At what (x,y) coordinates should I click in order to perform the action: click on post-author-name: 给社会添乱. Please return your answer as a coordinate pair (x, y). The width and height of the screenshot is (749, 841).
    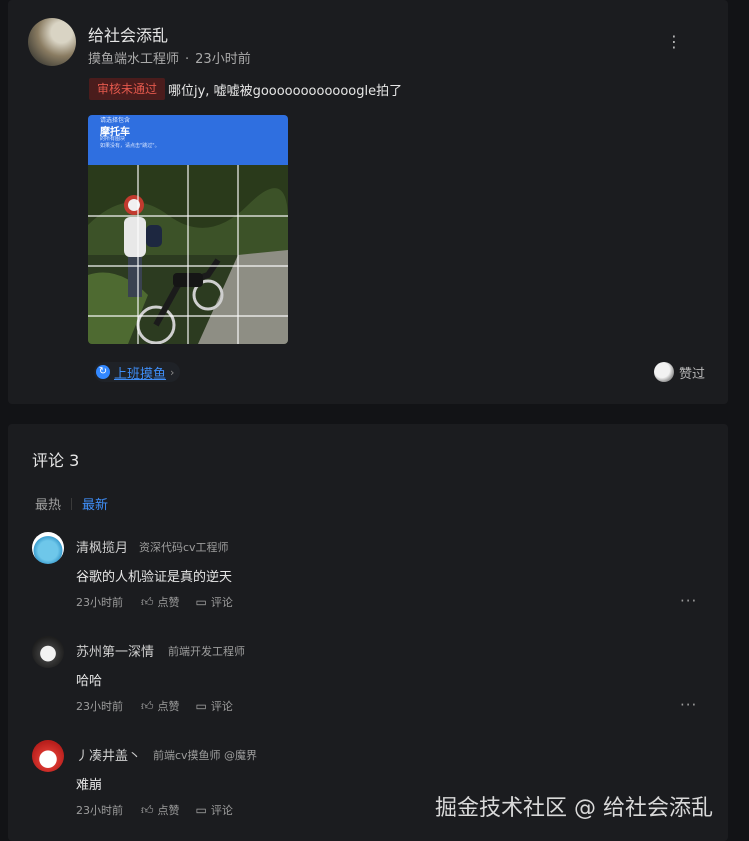
    Looking at the image, I should click on (128, 34).